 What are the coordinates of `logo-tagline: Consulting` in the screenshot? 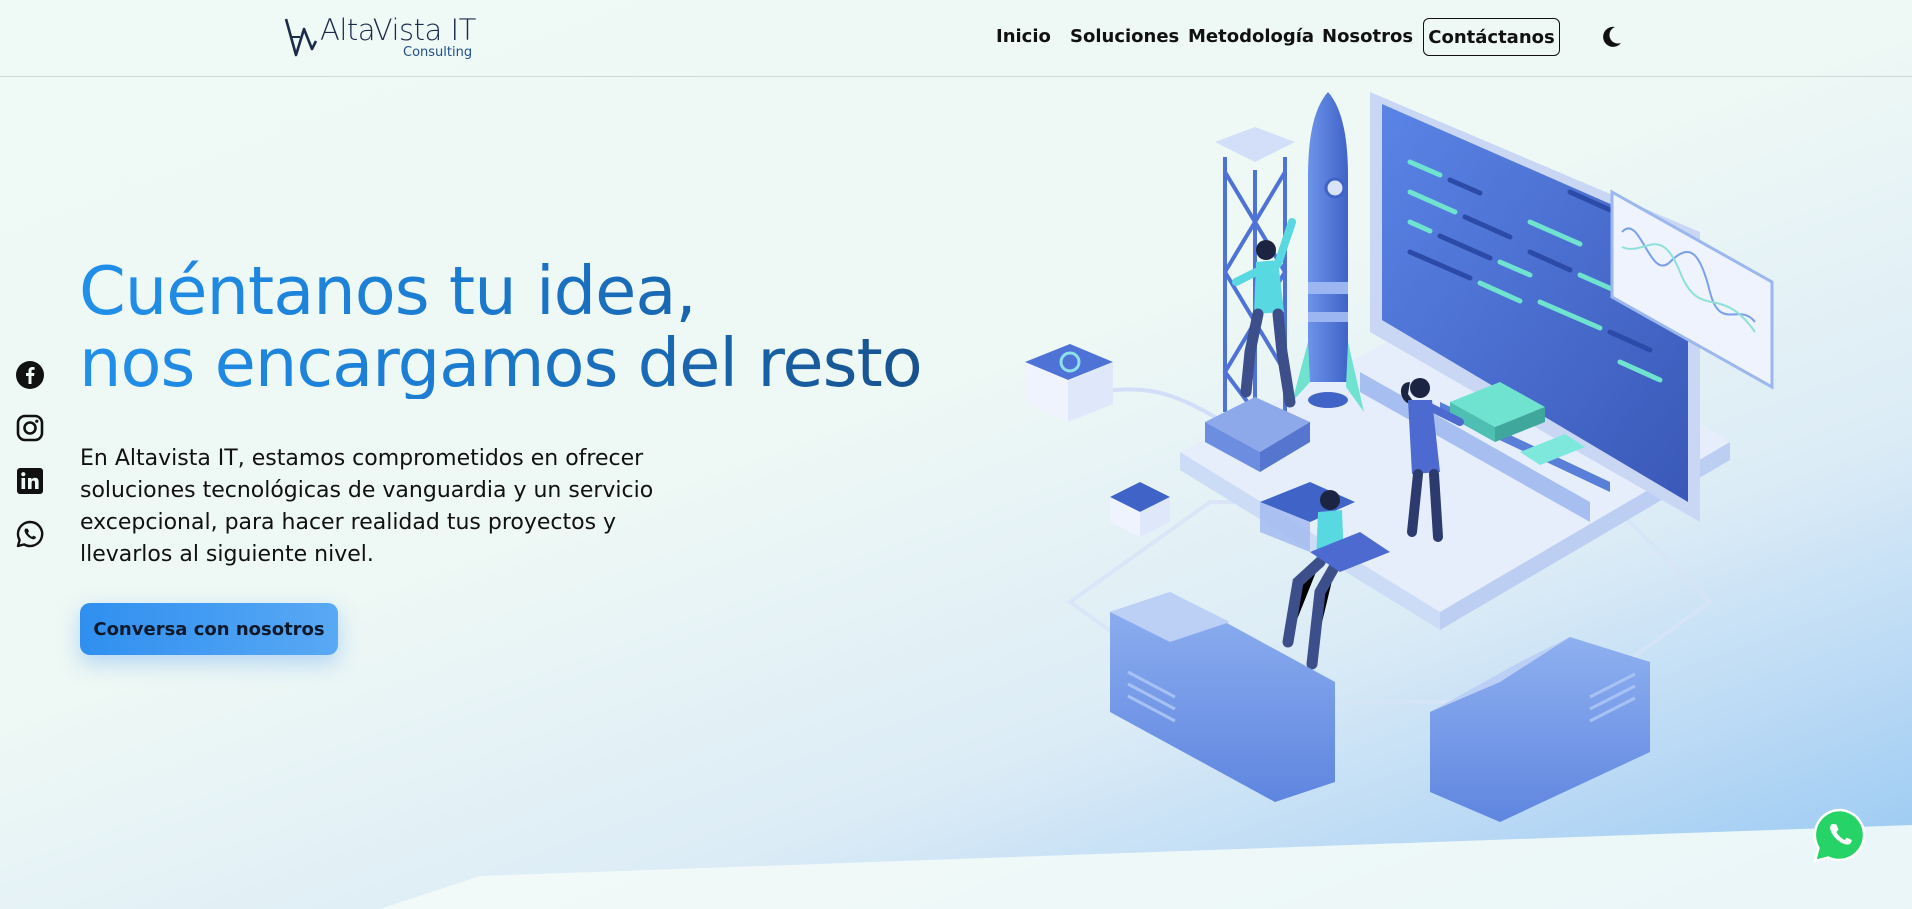 It's located at (438, 52).